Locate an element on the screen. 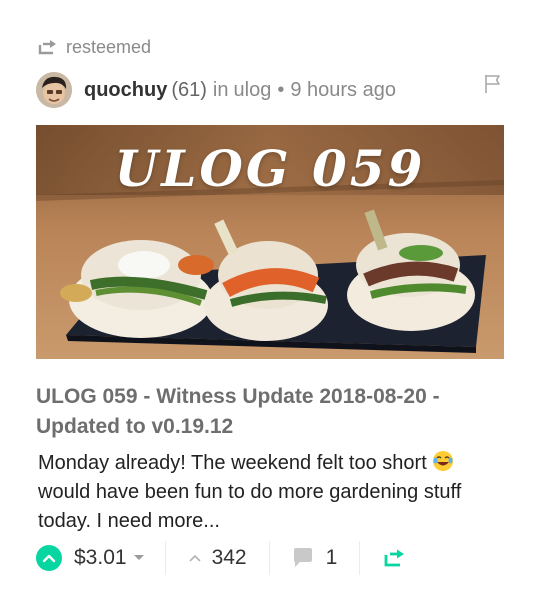 This screenshot has width=540, height=599. votes-count-button: 342 is located at coordinates (217, 558).